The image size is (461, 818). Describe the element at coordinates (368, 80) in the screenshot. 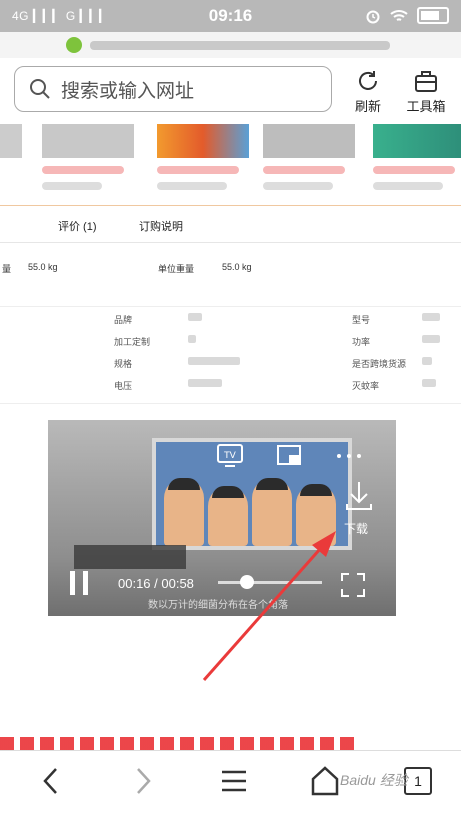

I see `refresh-icon` at that location.